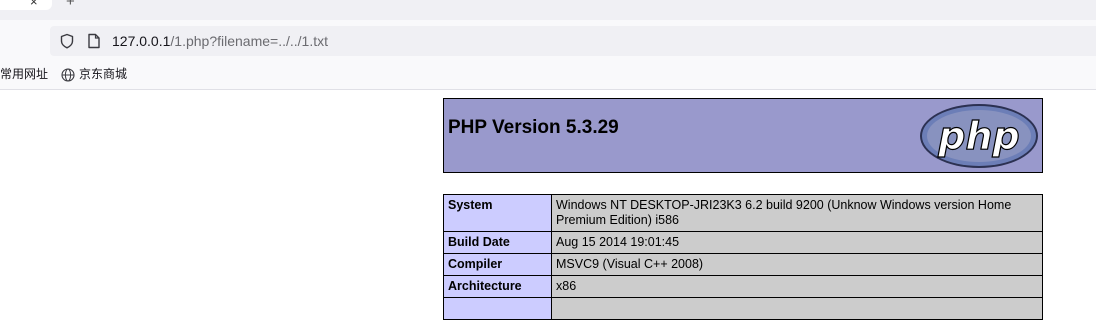  Describe the element at coordinates (797, 264) in the screenshot. I see `row-value: MSVC9 (Visual C++ 2008)` at that location.